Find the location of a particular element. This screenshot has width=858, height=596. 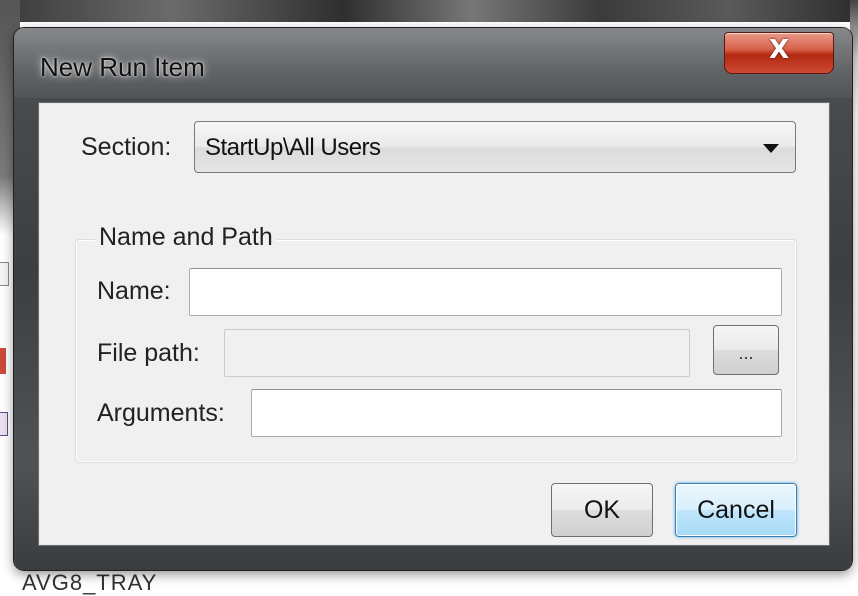

title-bar: New Run Item X is located at coordinates (433, 64).